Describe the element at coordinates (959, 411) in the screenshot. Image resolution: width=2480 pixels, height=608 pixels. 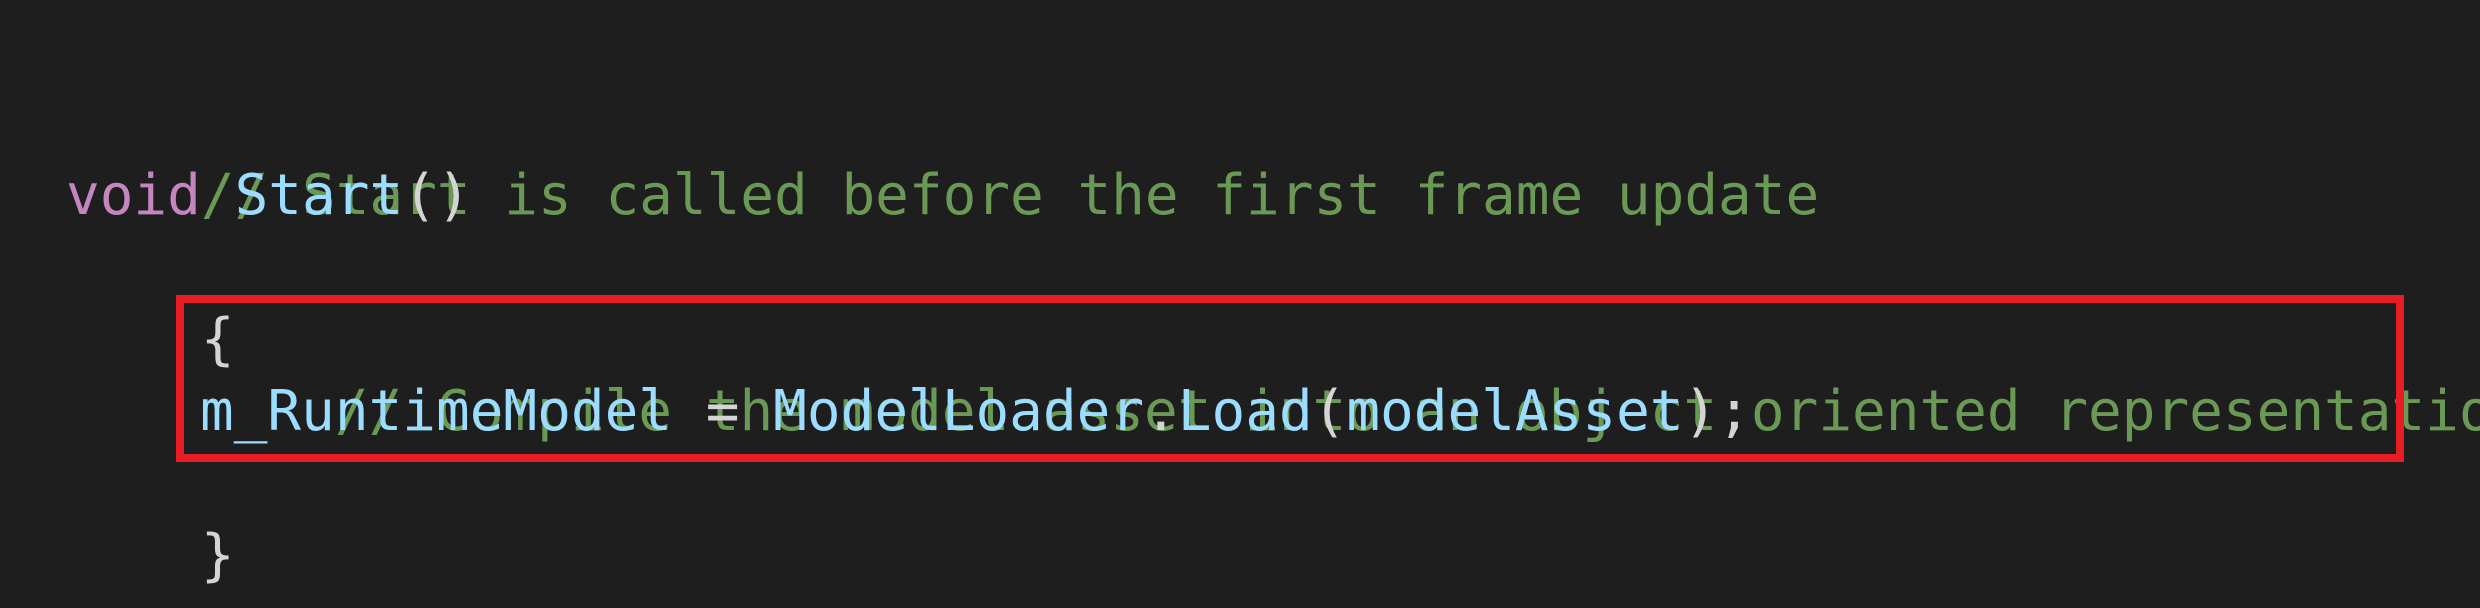
I see `class-model-loader: ModelLoader` at that location.